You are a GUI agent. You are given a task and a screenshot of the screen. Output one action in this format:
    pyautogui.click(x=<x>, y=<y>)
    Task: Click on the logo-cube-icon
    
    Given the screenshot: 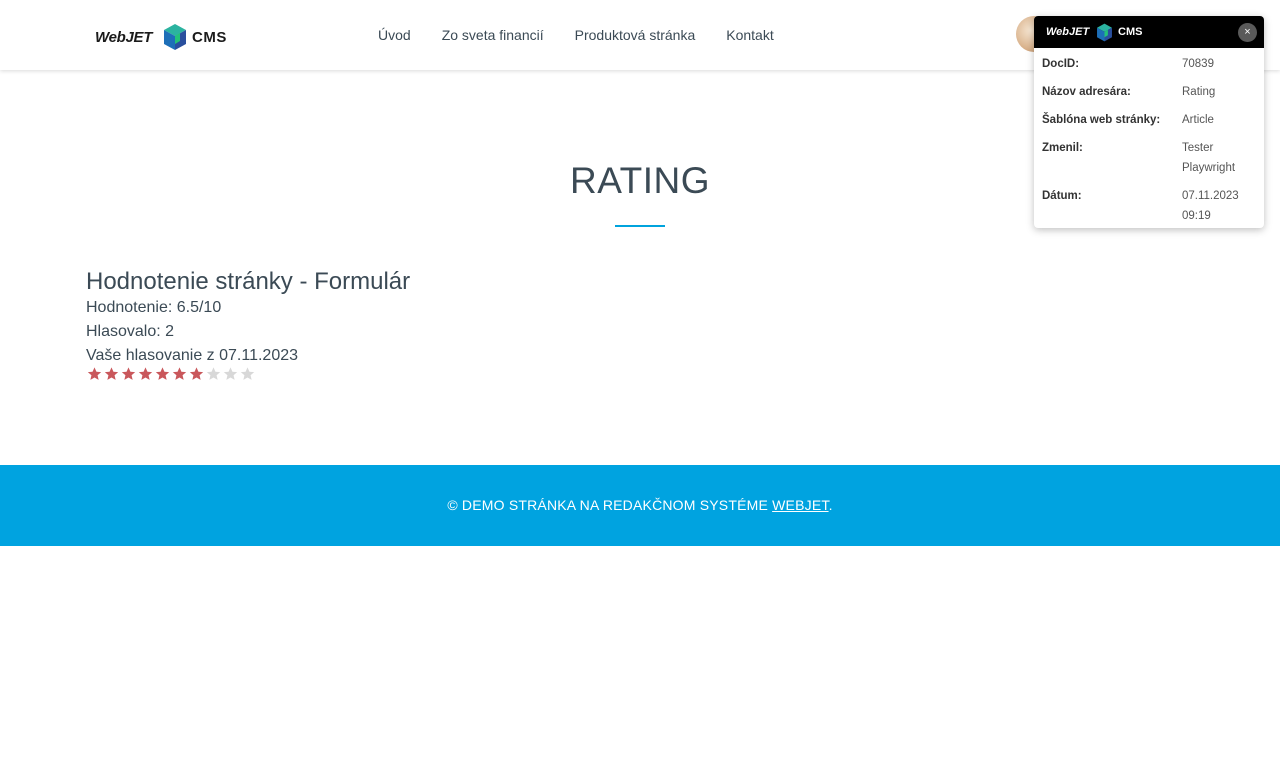 What is the action you would take?
    pyautogui.click(x=175, y=37)
    